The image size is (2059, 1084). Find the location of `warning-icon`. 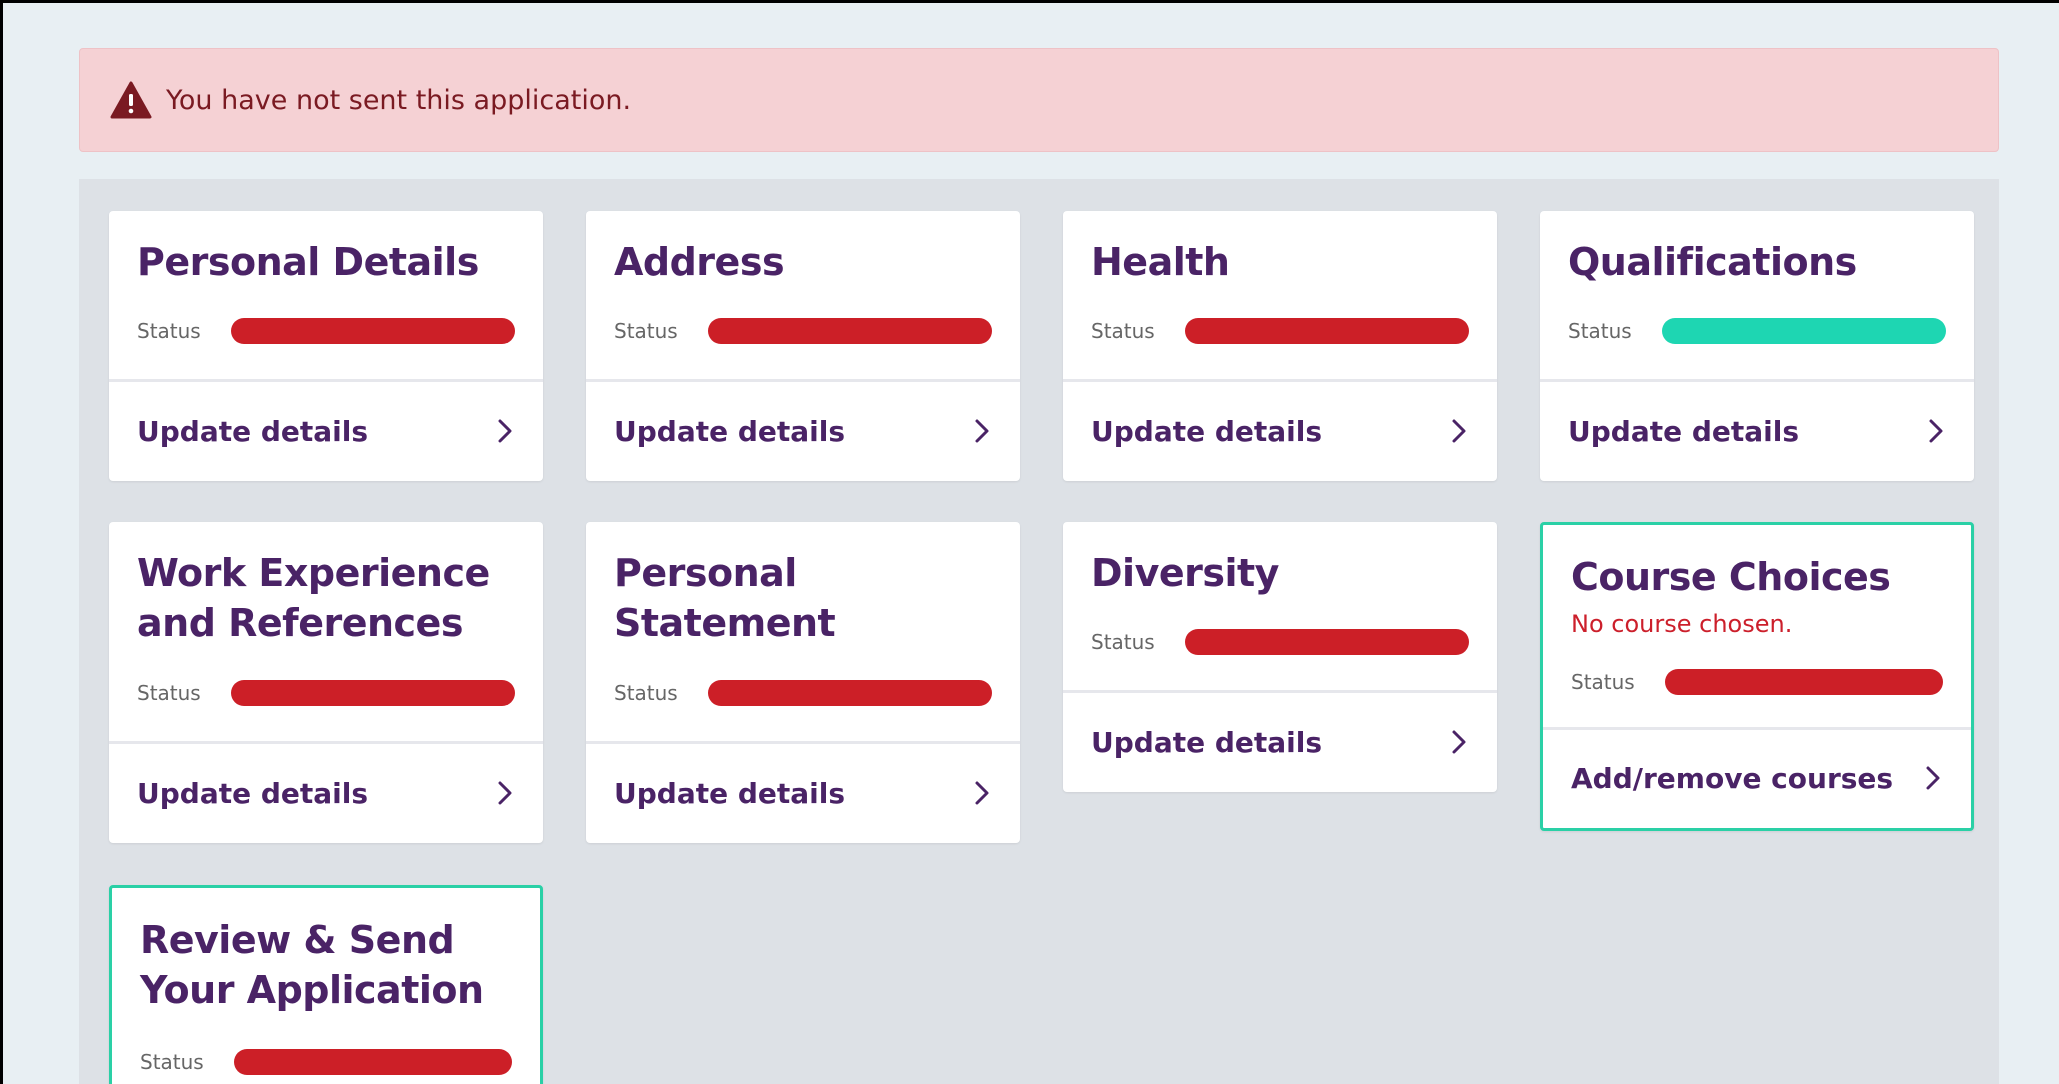

warning-icon is located at coordinates (131, 100).